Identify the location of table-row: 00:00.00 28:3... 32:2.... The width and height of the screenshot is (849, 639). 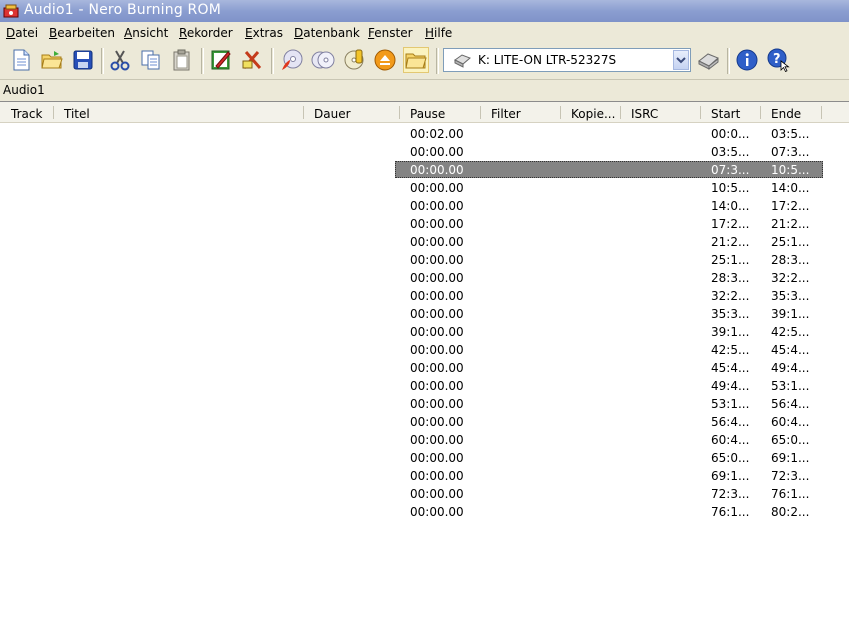
(424, 278).